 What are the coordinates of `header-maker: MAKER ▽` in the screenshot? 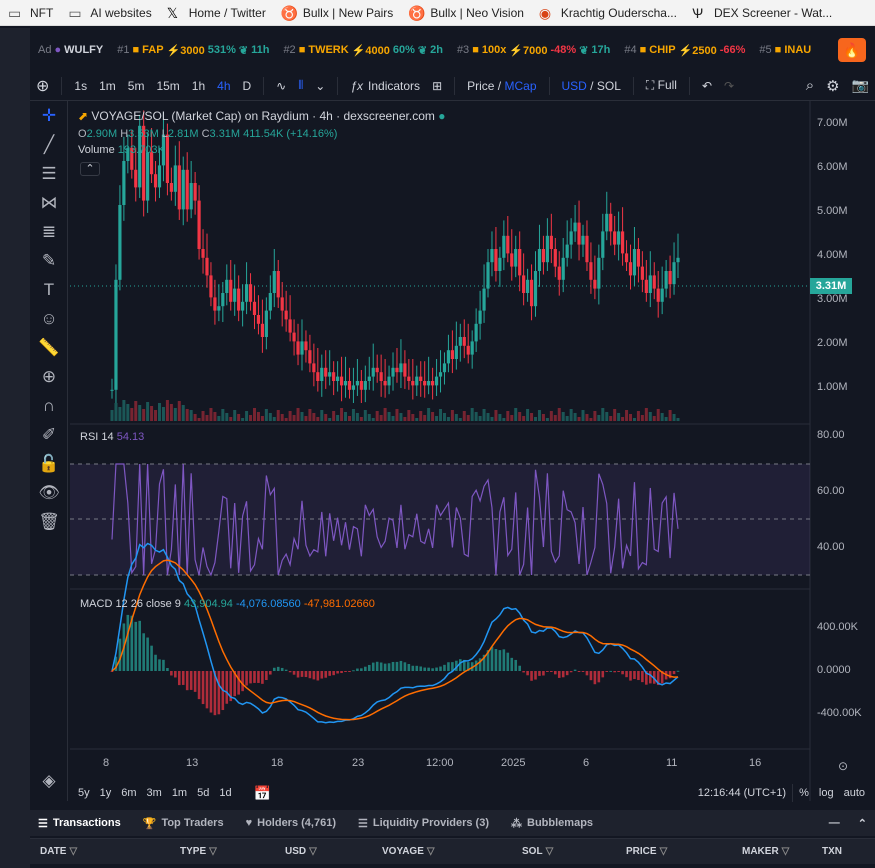 It's located at (765, 851).